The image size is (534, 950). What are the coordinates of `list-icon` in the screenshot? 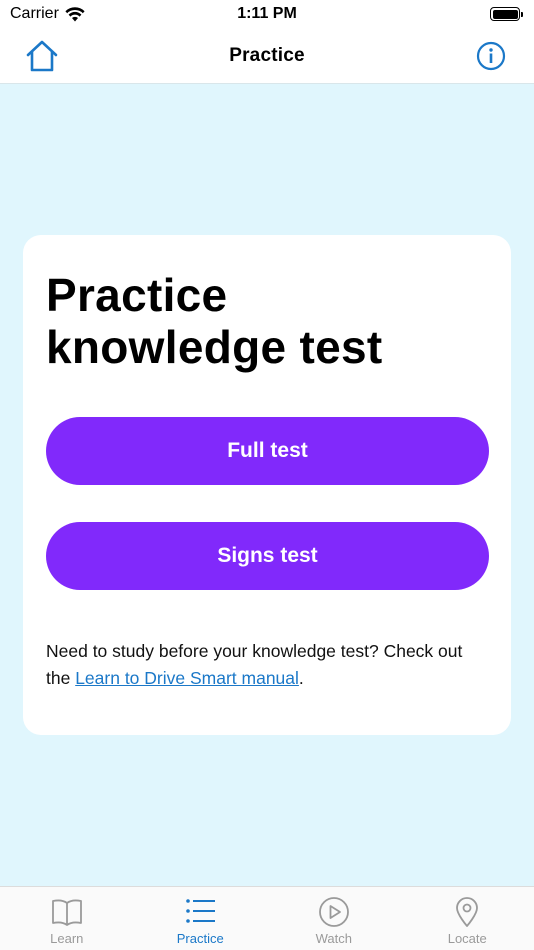 It's located at (201, 911).